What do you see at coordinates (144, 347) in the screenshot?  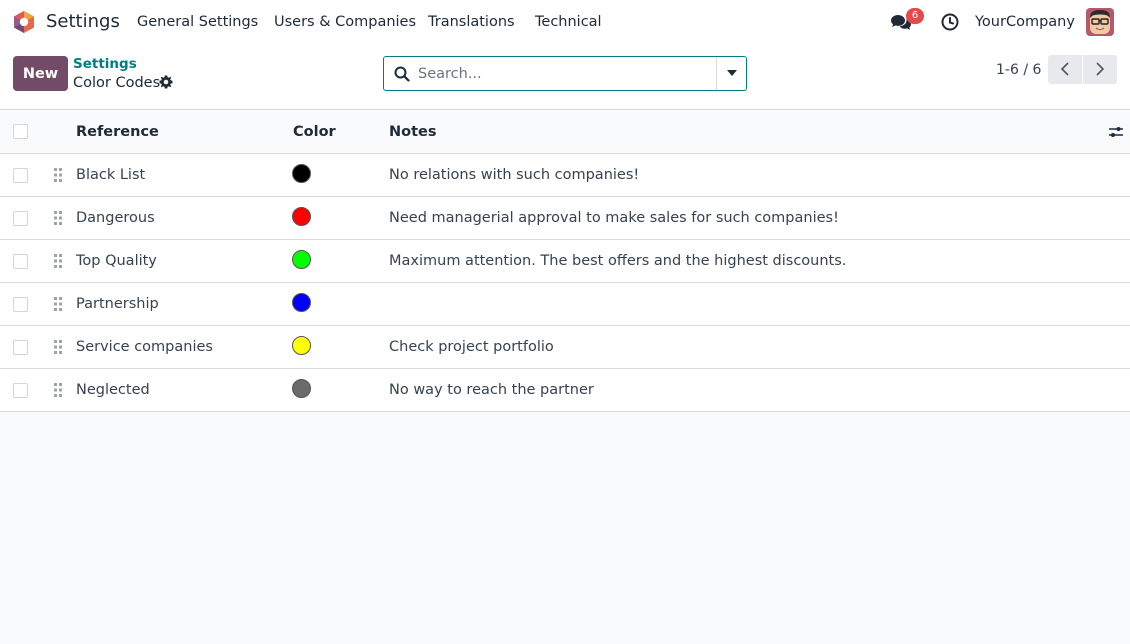 I see `reference-cell: Service companies` at bounding box center [144, 347].